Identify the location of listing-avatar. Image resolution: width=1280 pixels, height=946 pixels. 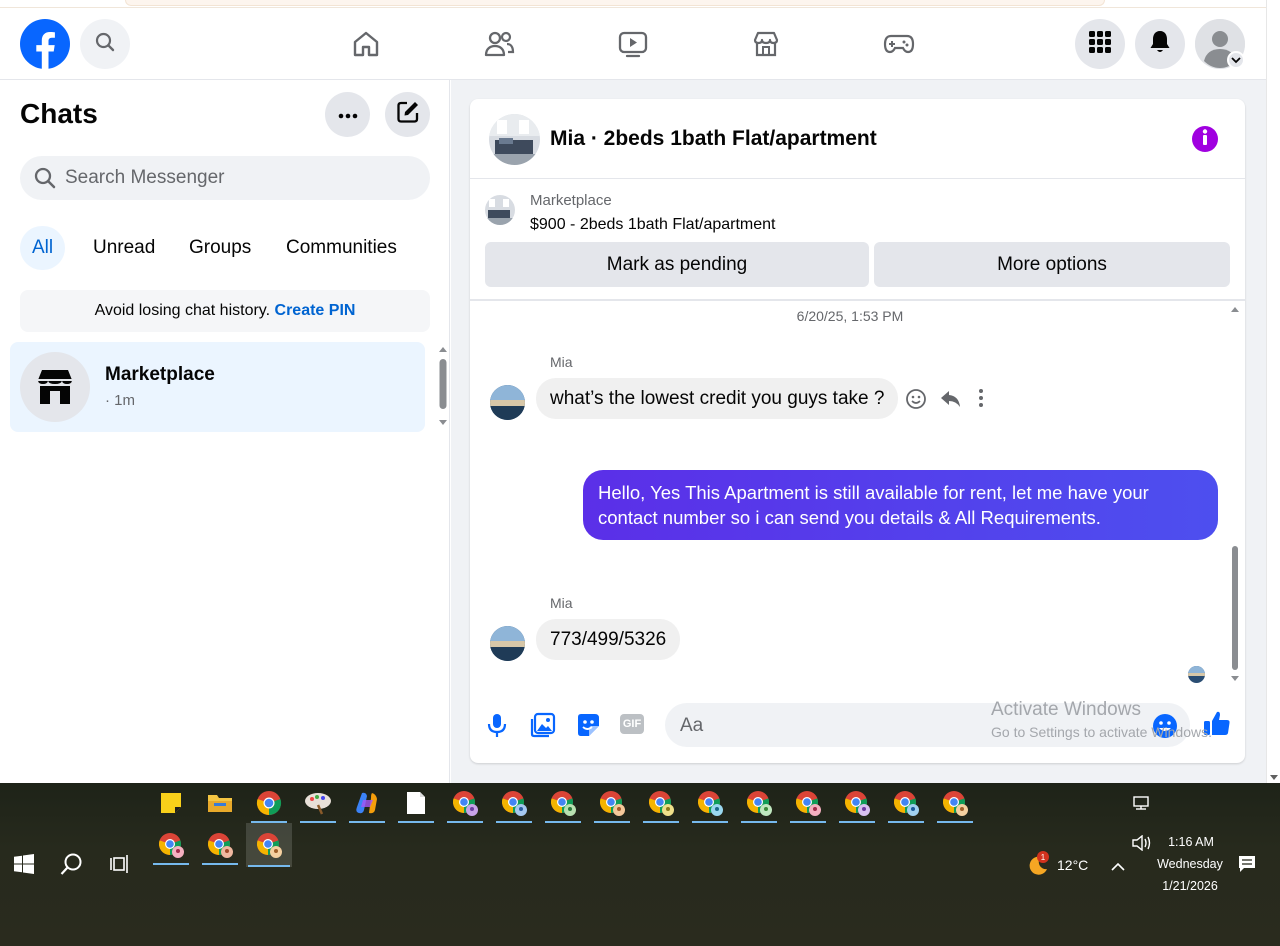
(514, 139).